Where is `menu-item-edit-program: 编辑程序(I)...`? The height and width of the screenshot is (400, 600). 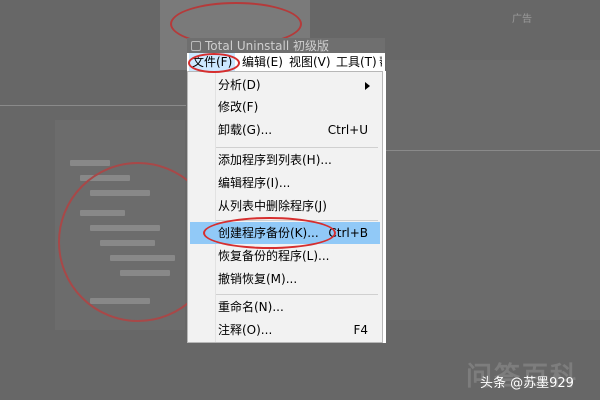
menu-item-edit-program: 编辑程序(I)... is located at coordinates (285, 183).